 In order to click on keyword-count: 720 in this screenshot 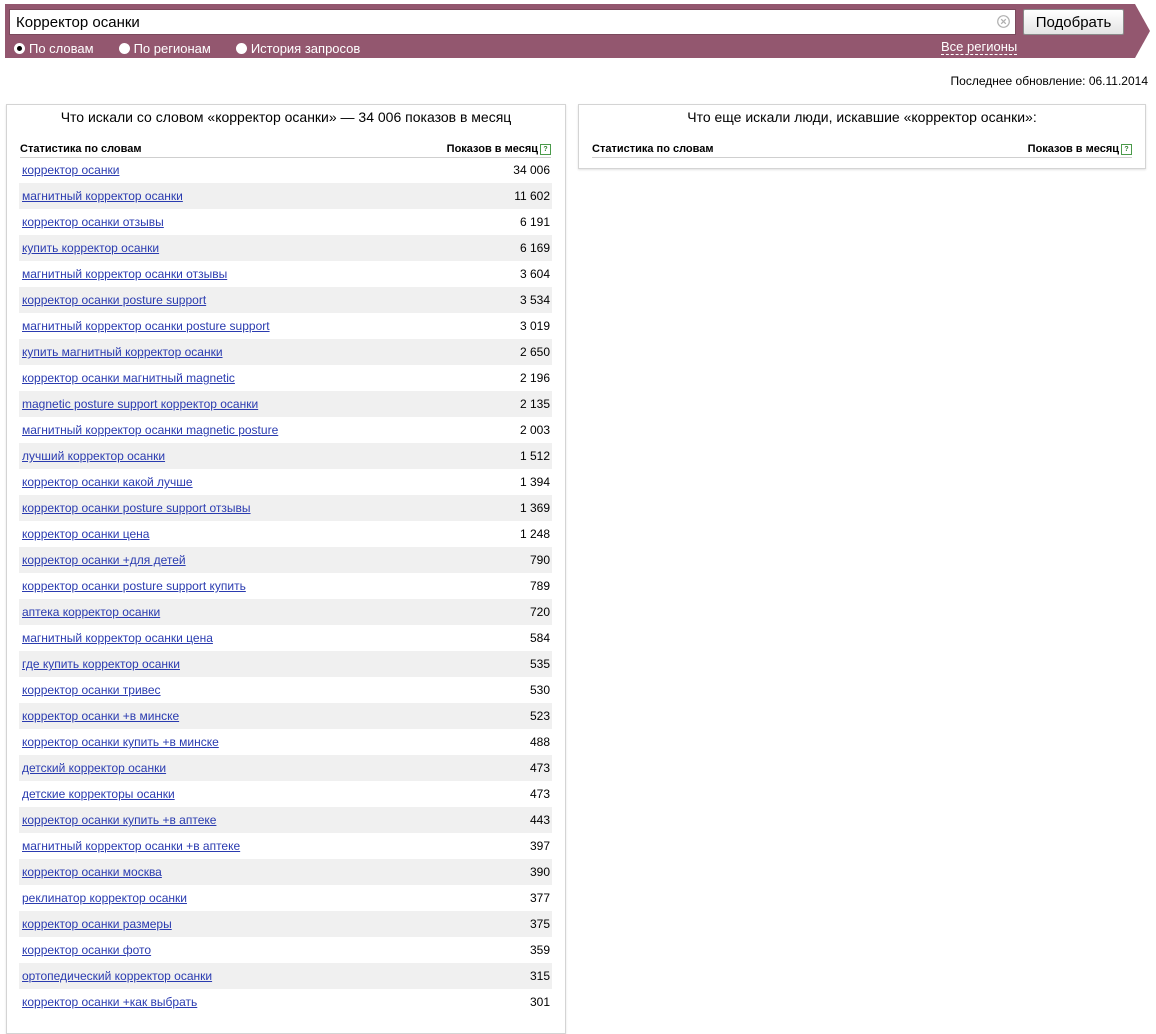, I will do `click(539, 612)`.